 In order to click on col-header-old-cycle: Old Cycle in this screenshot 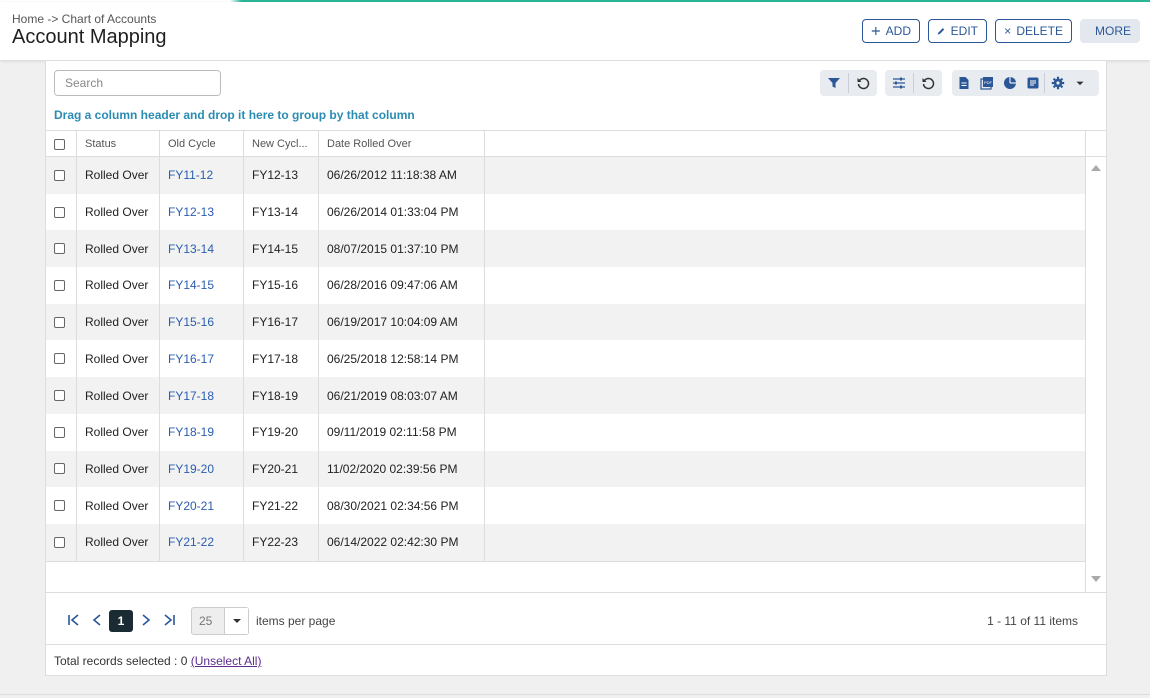, I will do `click(192, 144)`.